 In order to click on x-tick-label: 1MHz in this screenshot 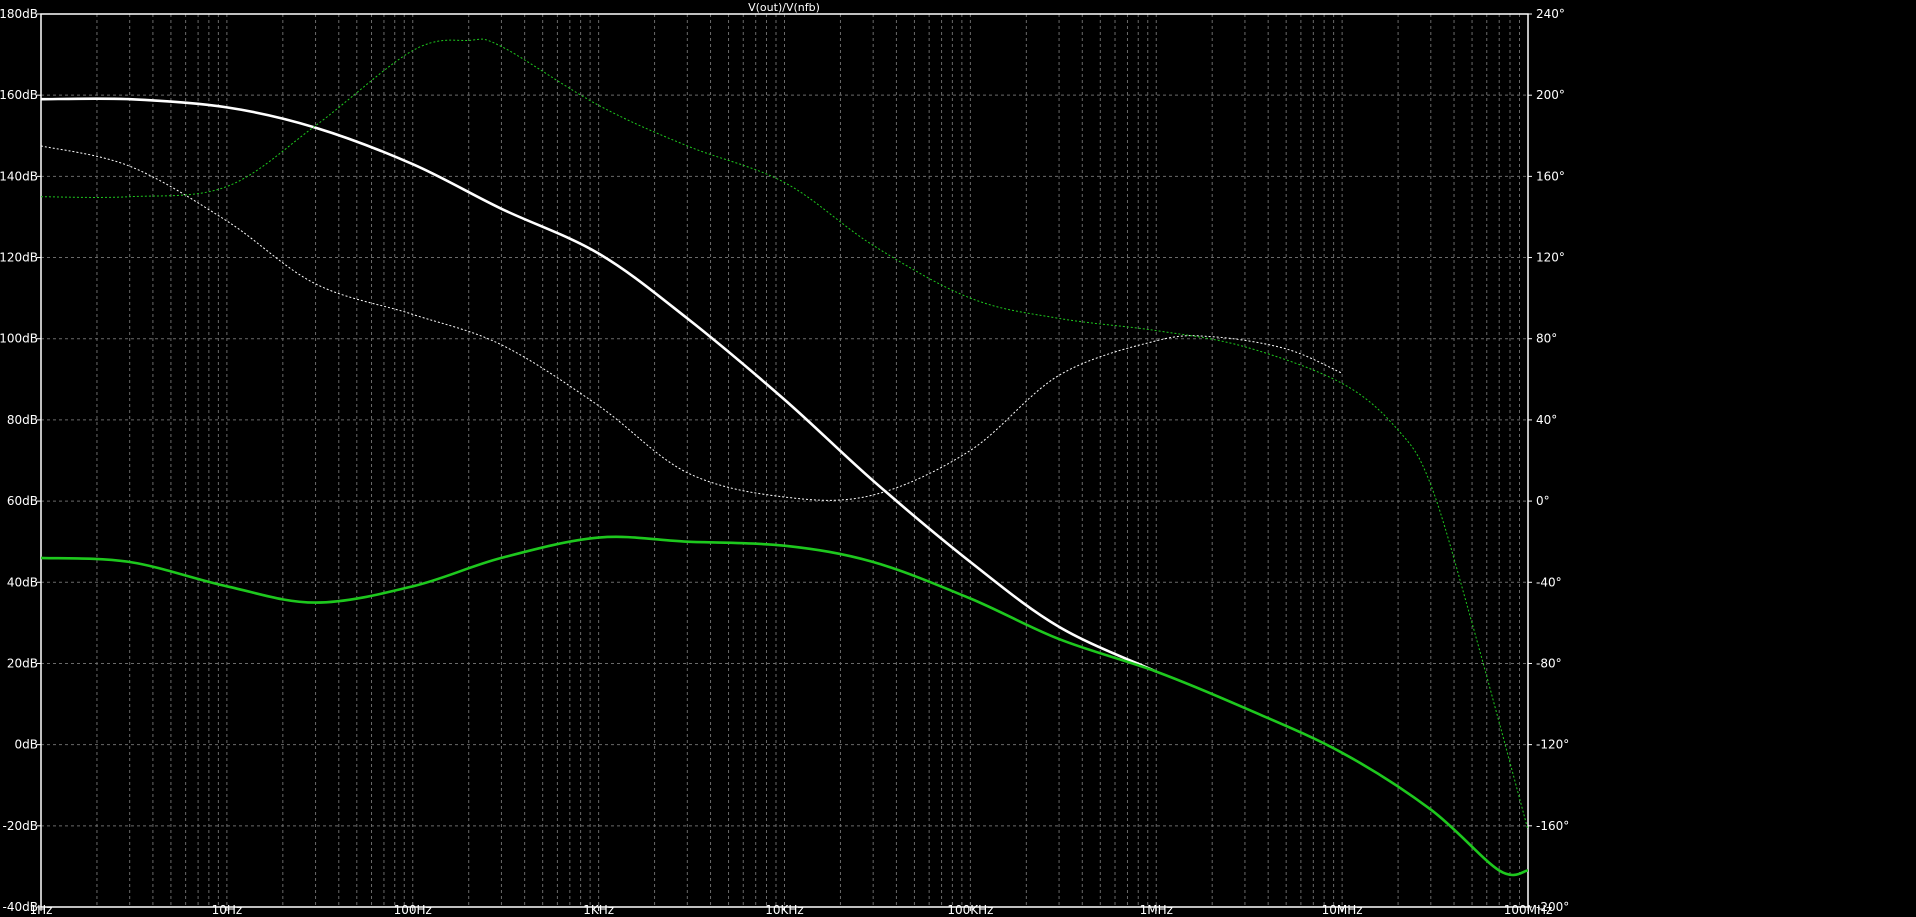, I will do `click(1156, 910)`.